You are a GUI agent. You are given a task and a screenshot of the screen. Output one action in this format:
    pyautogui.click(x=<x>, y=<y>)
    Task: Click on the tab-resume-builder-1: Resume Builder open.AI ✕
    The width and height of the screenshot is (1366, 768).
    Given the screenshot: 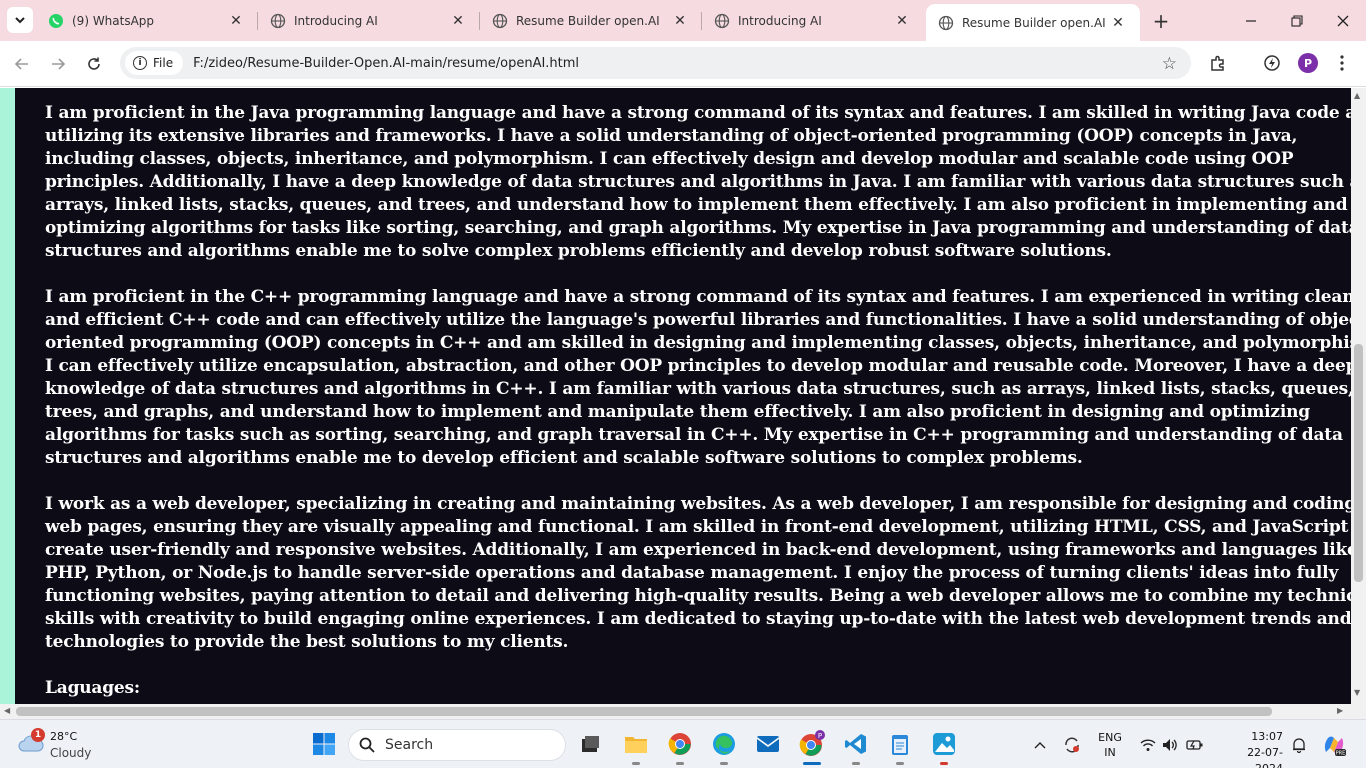 What is the action you would take?
    pyautogui.click(x=591, y=20)
    